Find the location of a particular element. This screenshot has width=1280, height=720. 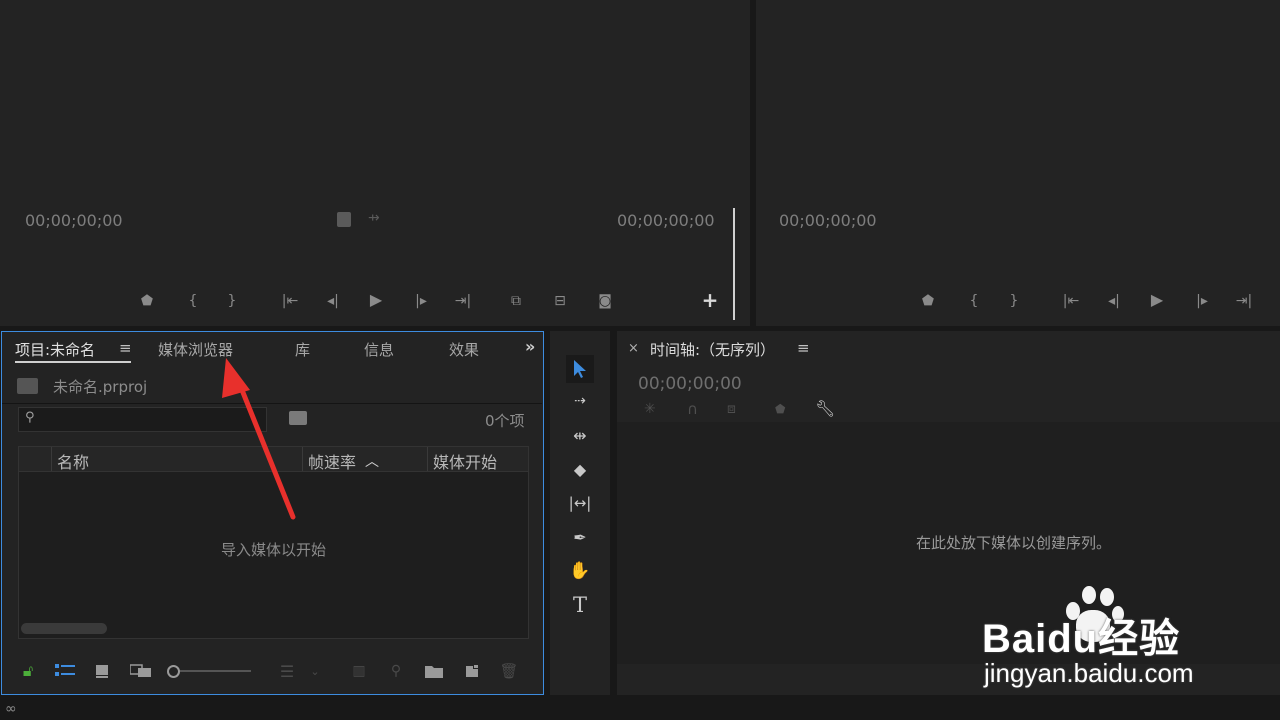

watermark-url: jingyan.baidu.com is located at coordinates (1089, 673).